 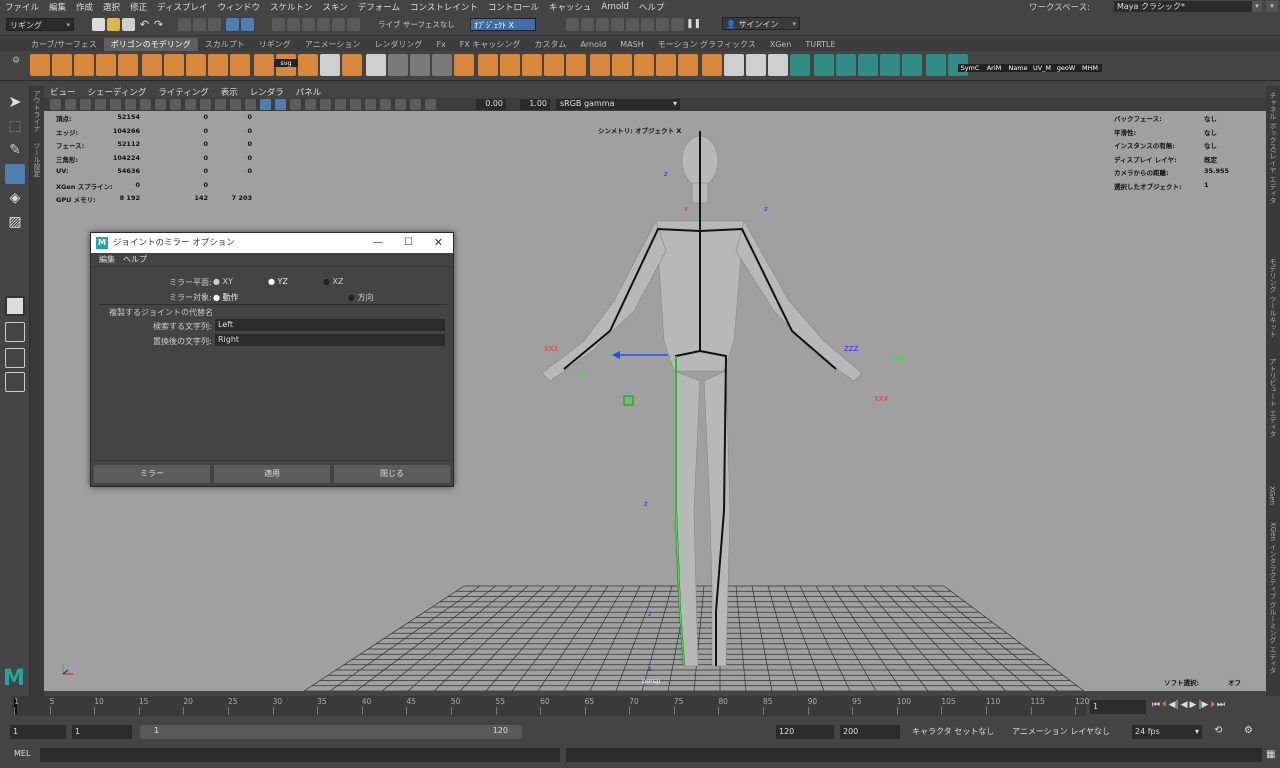 What do you see at coordinates (632, 24) in the screenshot?
I see `ipr-render-icon` at bounding box center [632, 24].